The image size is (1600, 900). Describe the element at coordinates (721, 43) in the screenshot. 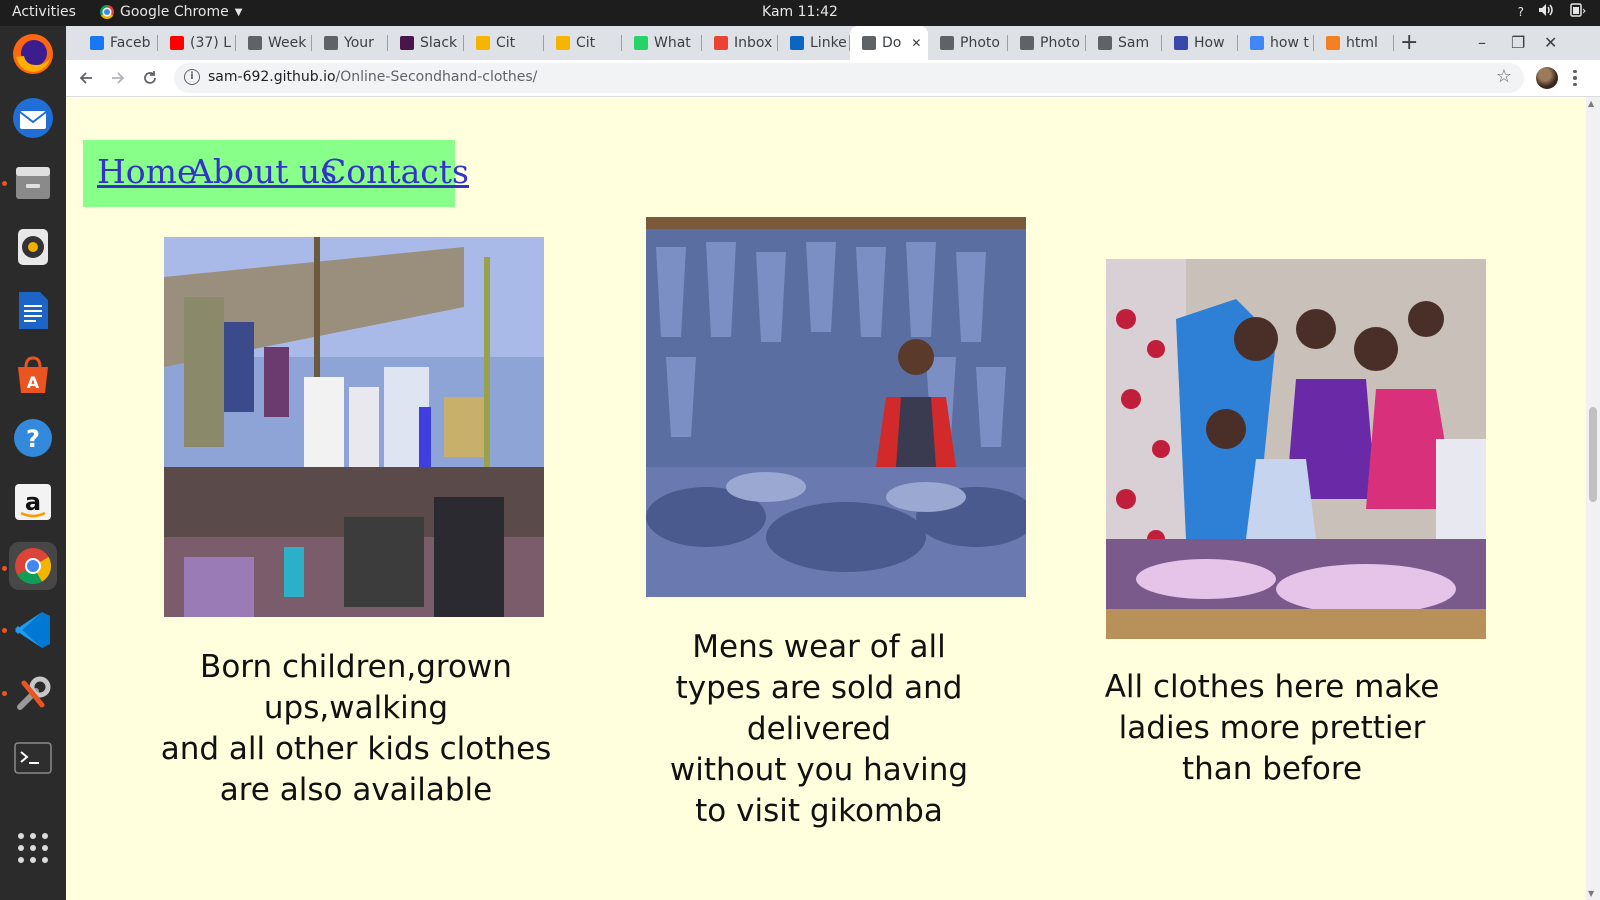

I see `gmail-icon` at that location.